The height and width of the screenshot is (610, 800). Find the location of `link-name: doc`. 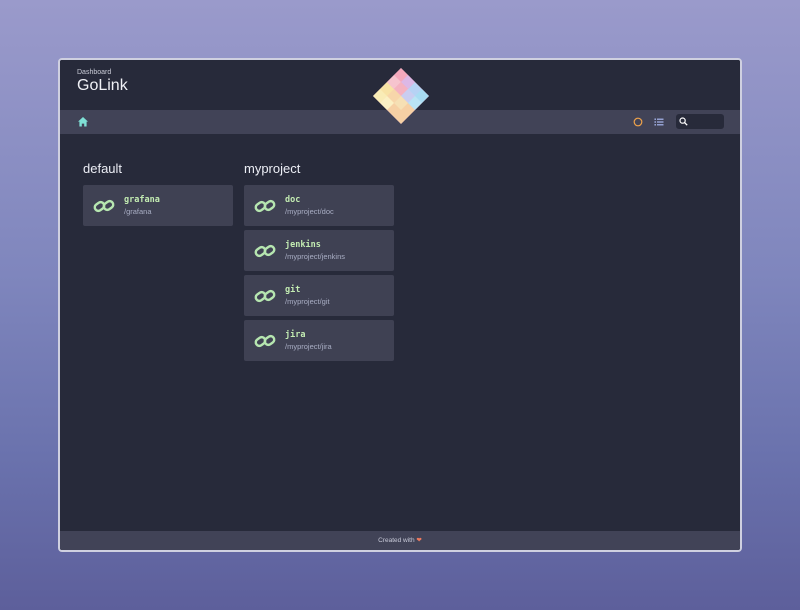

link-name: doc is located at coordinates (293, 200).